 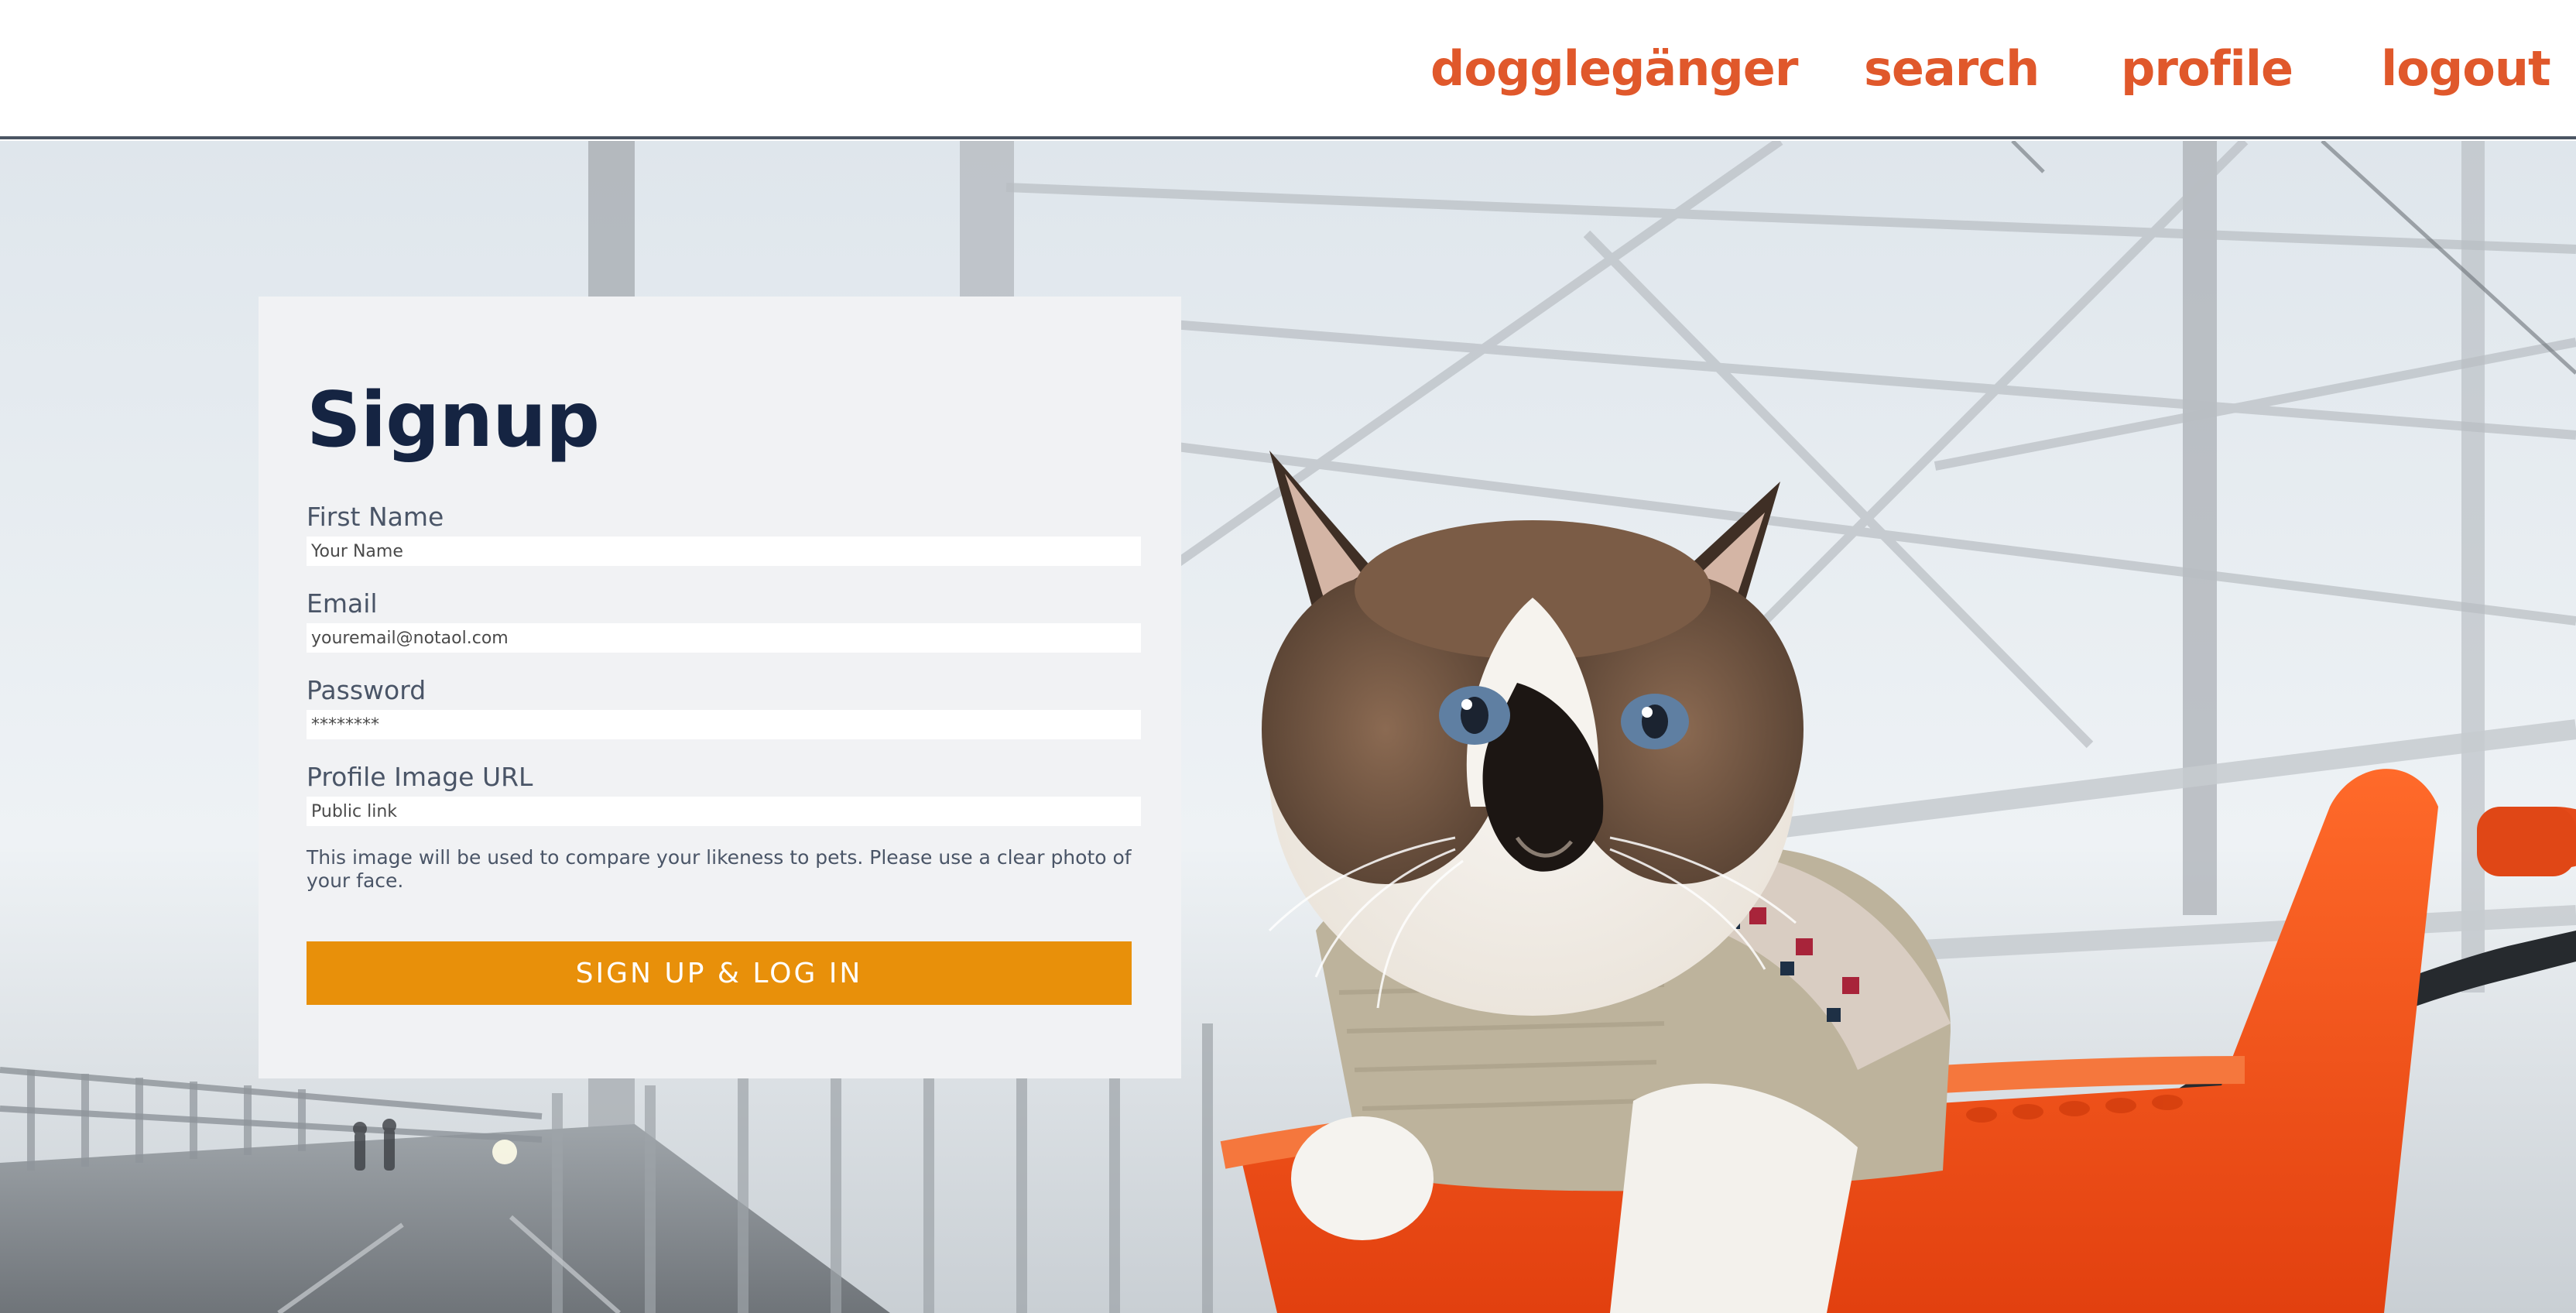 What do you see at coordinates (2207, 69) in the screenshot?
I see `nav-profile-link: profile` at bounding box center [2207, 69].